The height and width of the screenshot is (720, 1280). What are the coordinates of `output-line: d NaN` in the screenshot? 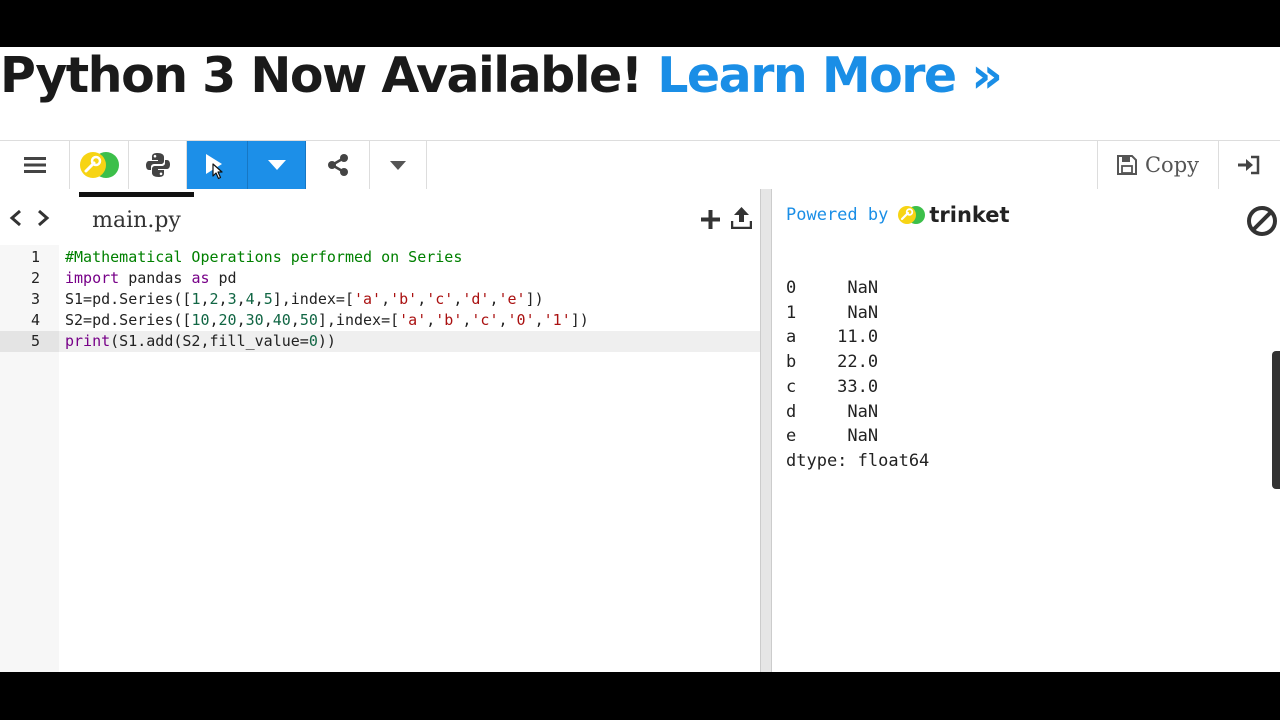 It's located at (832, 411).